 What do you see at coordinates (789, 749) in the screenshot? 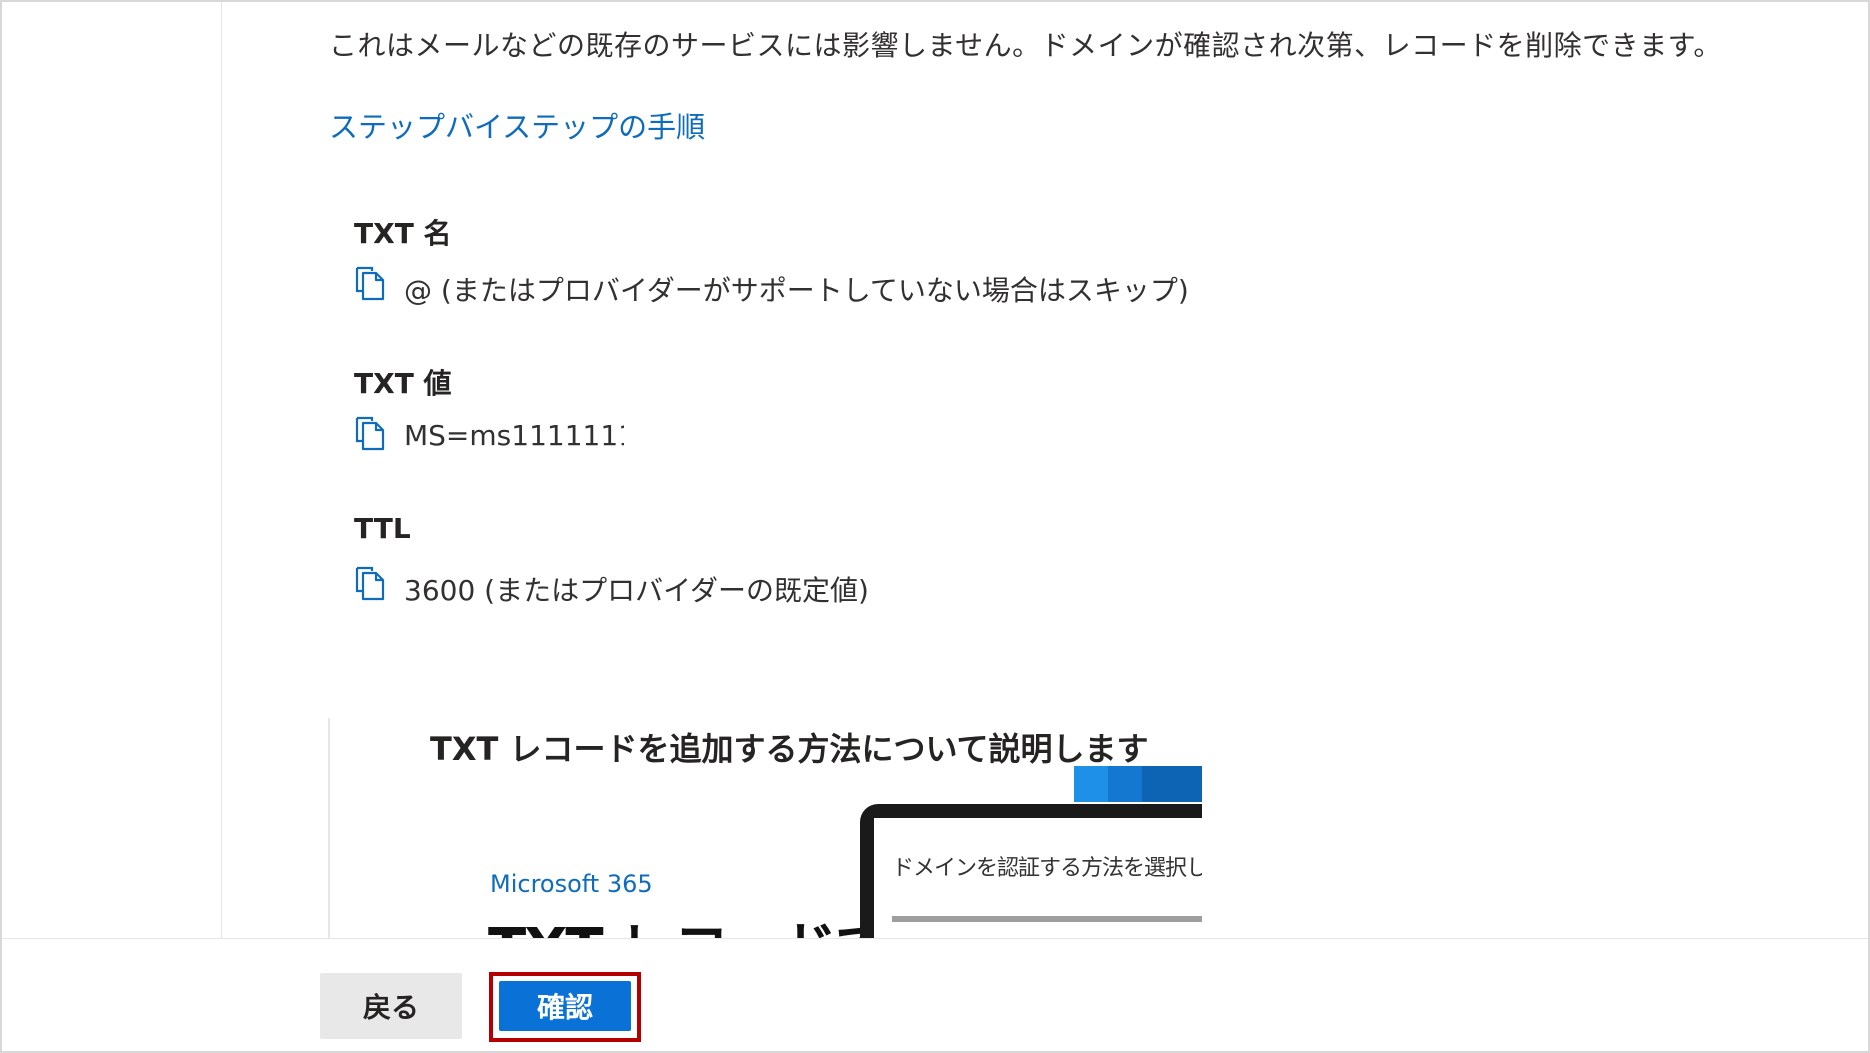
I see `video-title: TXT レコードを追加する方法について説明します` at bounding box center [789, 749].